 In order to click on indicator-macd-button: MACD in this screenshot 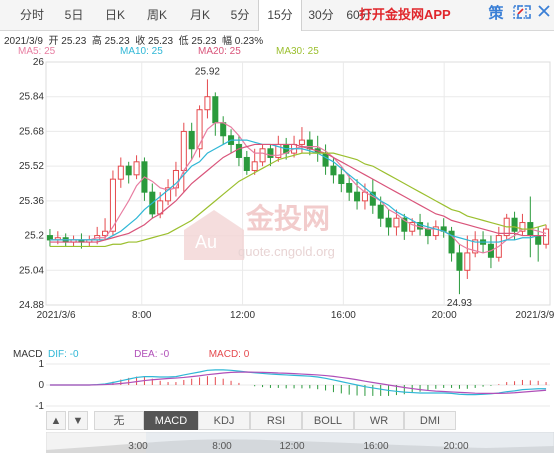, I will do `click(171, 420)`.